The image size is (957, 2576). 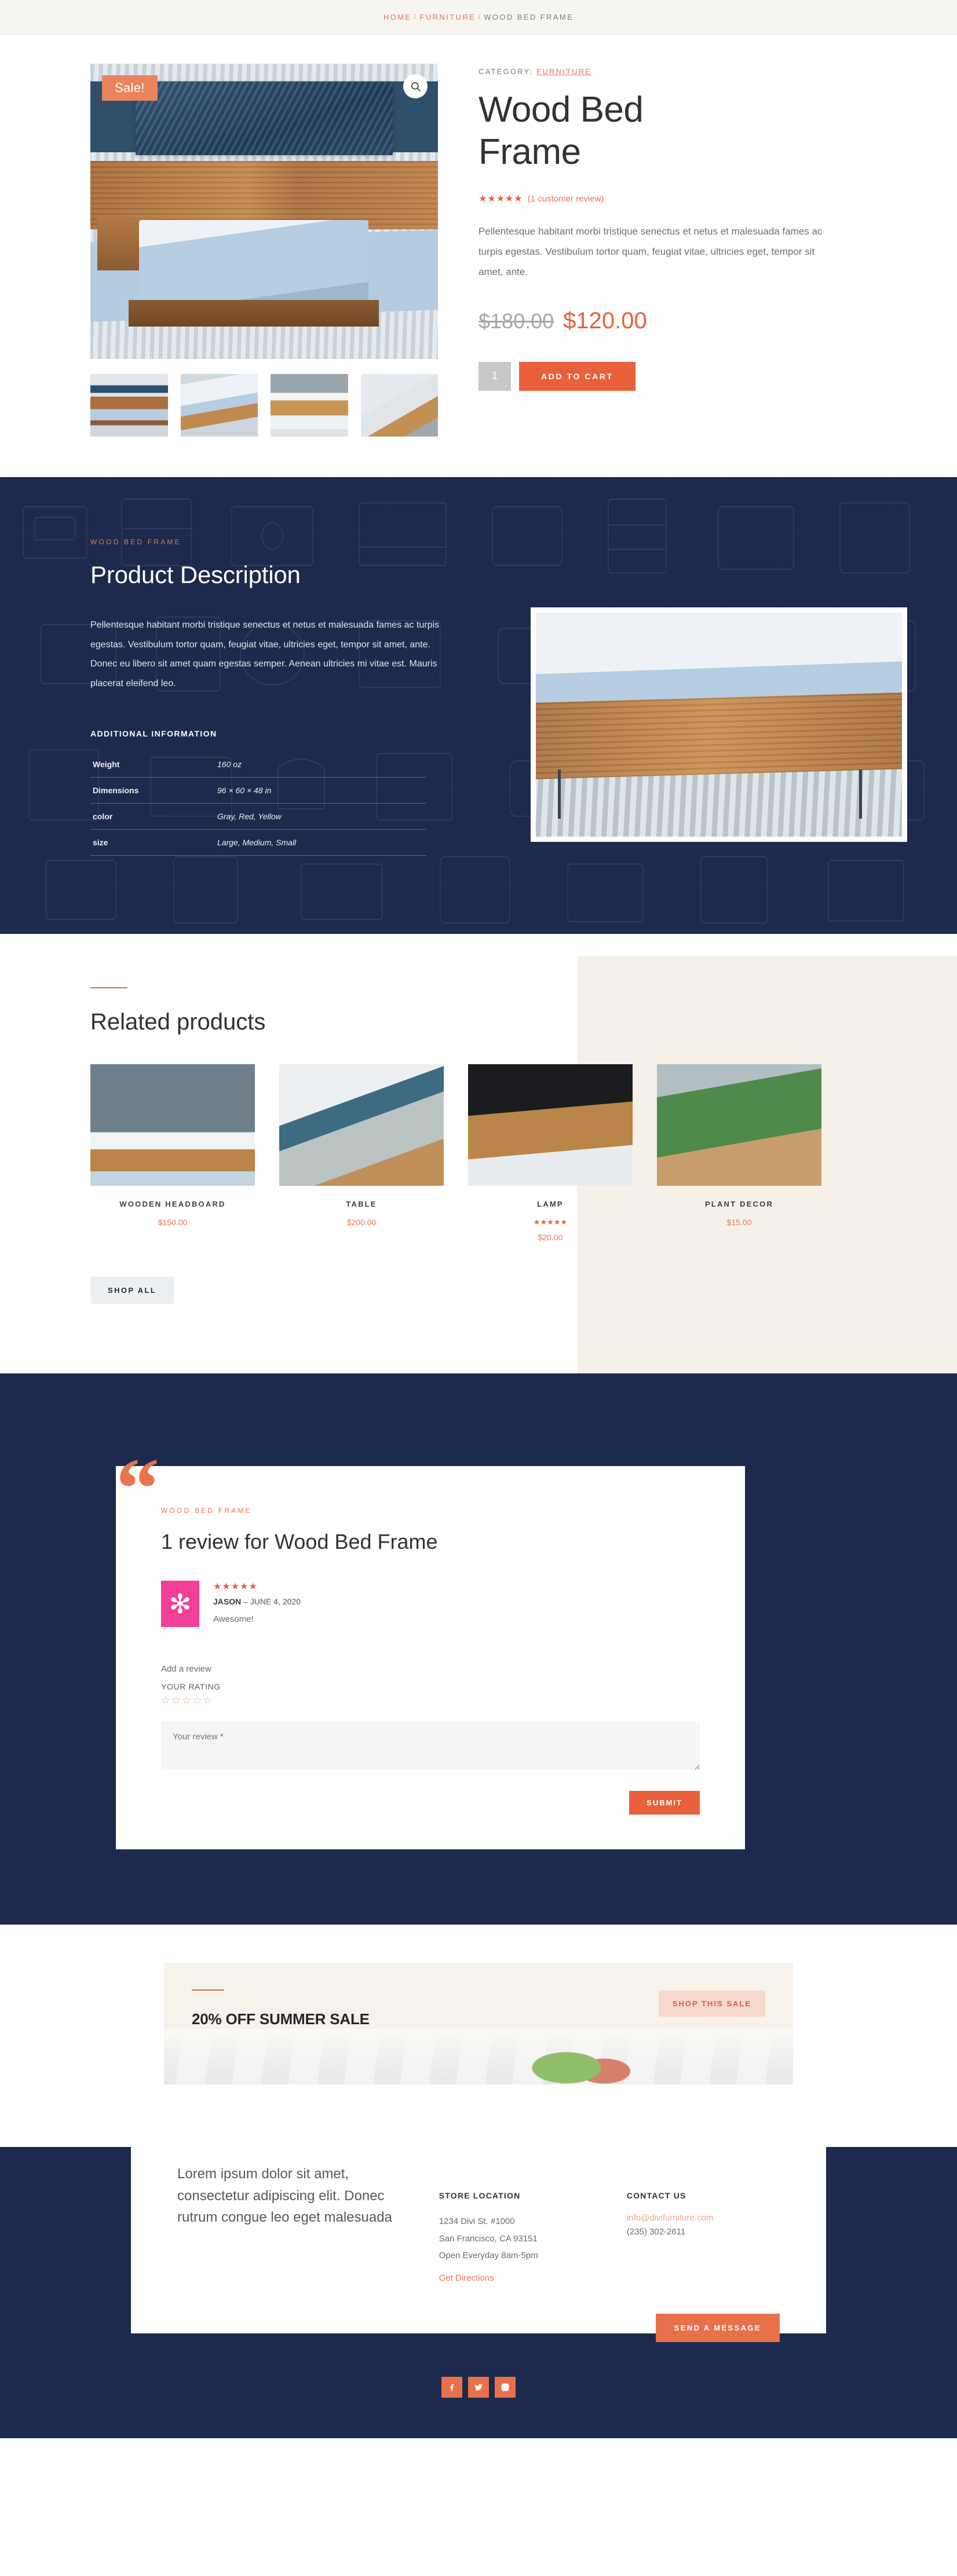 What do you see at coordinates (664, 1803) in the screenshot?
I see `submit-button: SUBMIT` at bounding box center [664, 1803].